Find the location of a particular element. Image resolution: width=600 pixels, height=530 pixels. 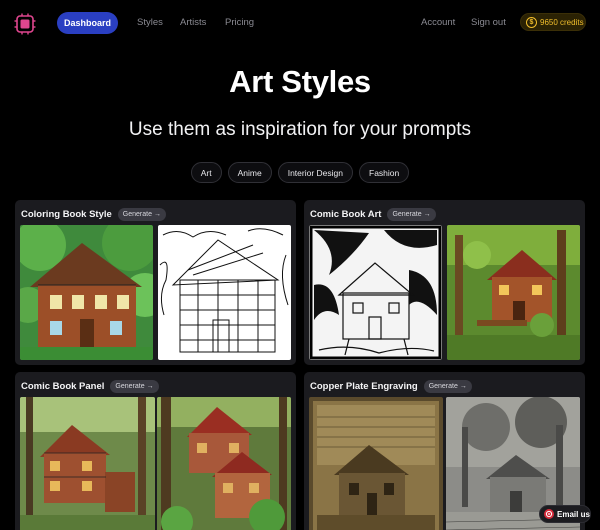

filter-chip-art: Art is located at coordinates (206, 172).